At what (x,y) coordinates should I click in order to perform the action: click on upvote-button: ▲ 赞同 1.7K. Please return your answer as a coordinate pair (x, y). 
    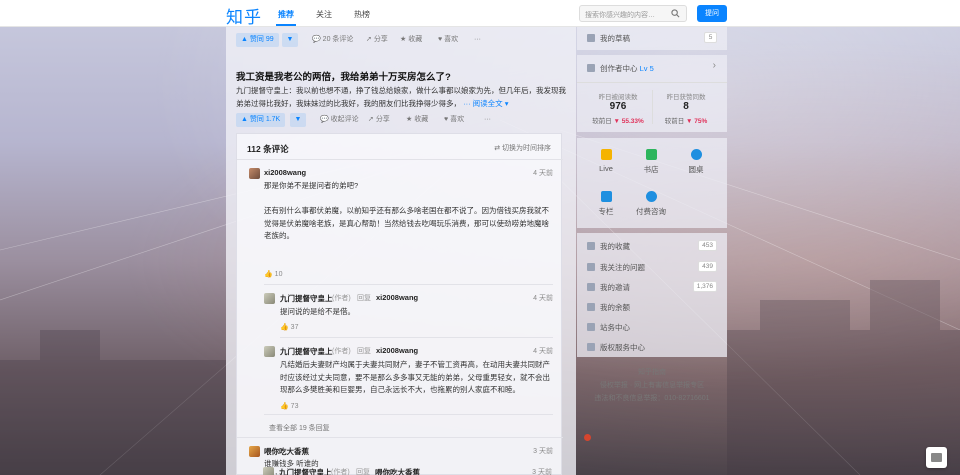
    Looking at the image, I should click on (261, 120).